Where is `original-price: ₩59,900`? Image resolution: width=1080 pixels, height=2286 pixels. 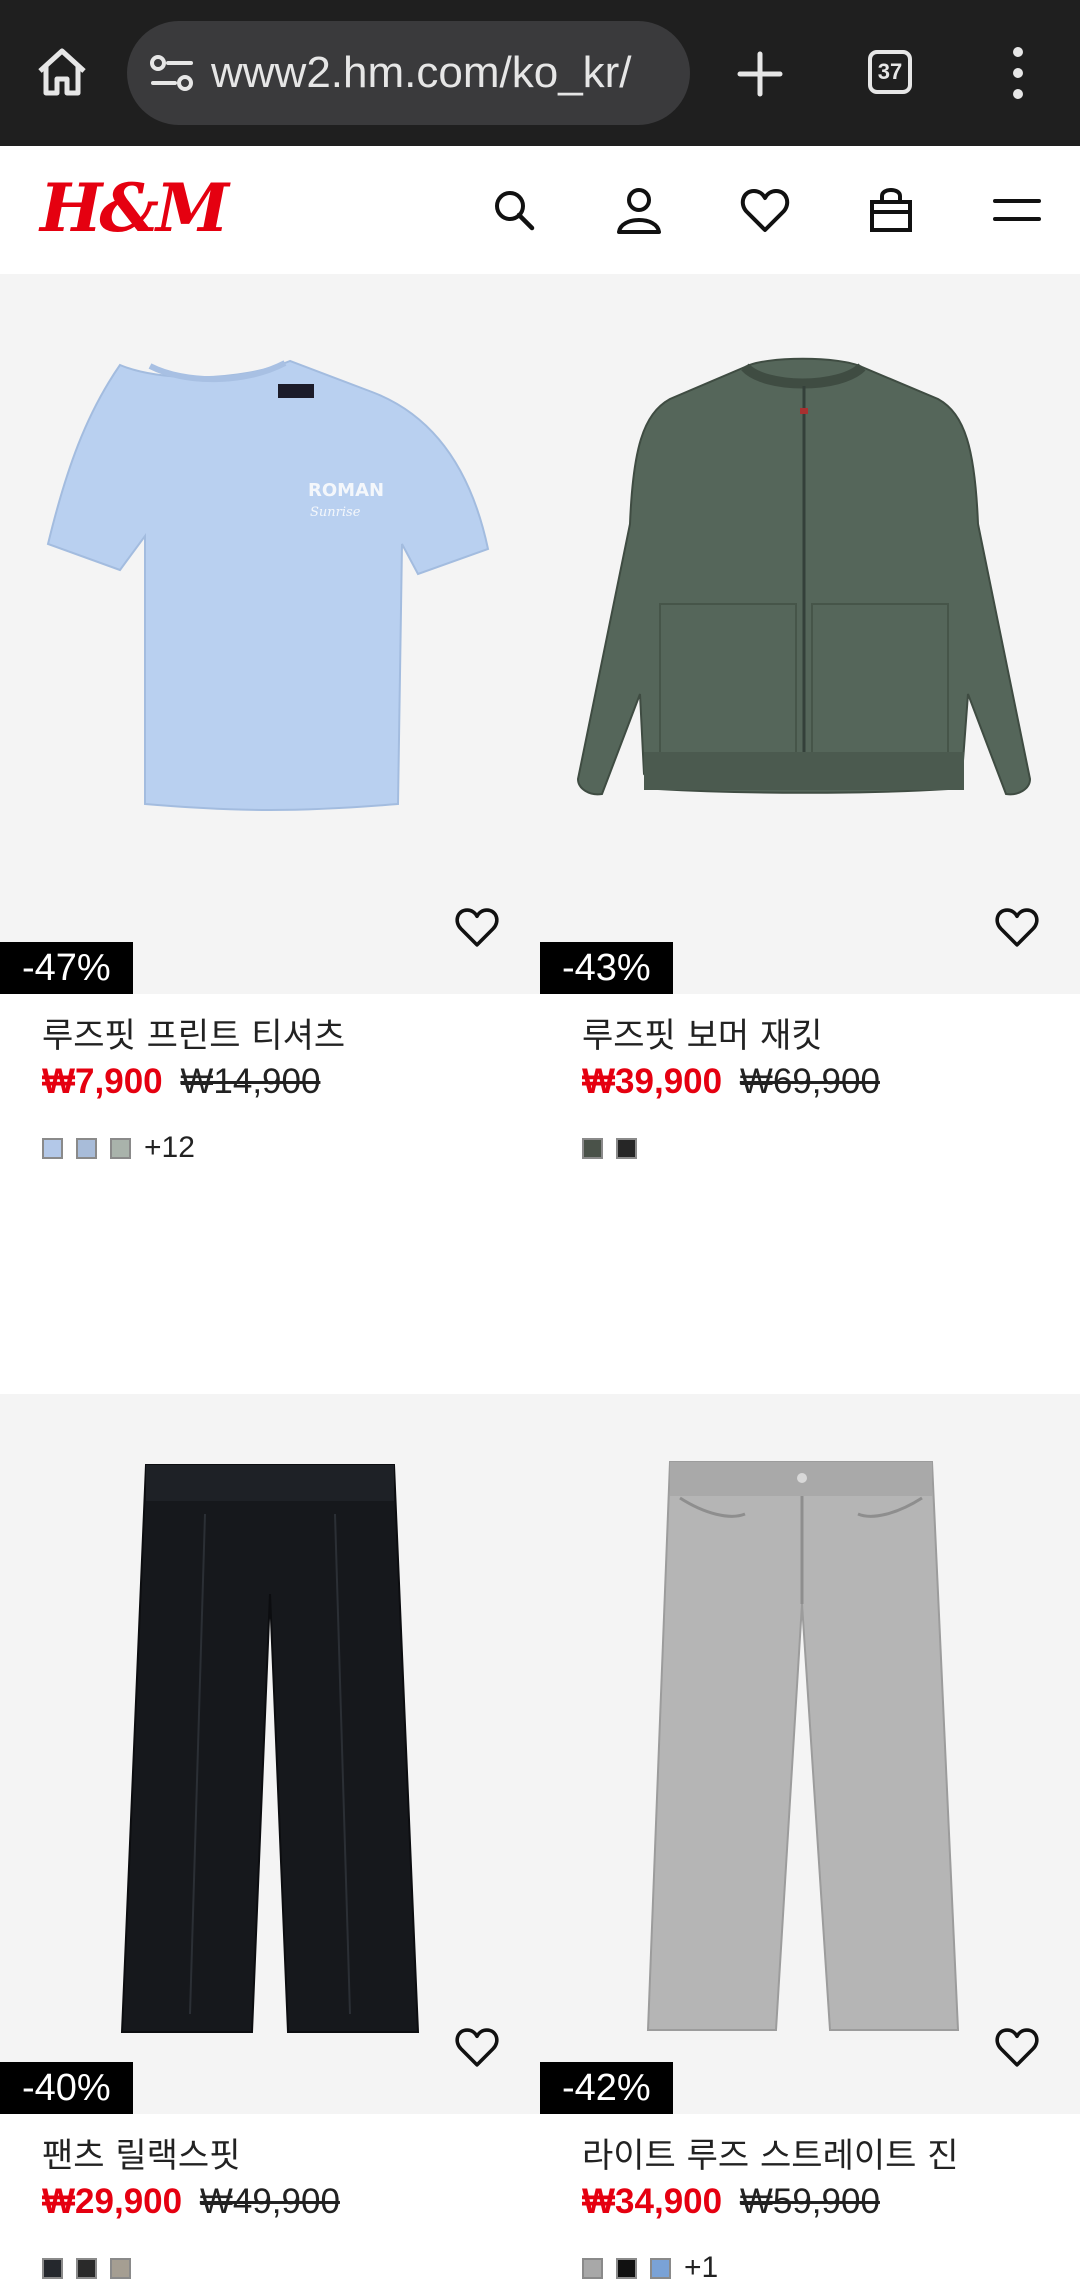
original-price: ₩59,900 is located at coordinates (809, 2201).